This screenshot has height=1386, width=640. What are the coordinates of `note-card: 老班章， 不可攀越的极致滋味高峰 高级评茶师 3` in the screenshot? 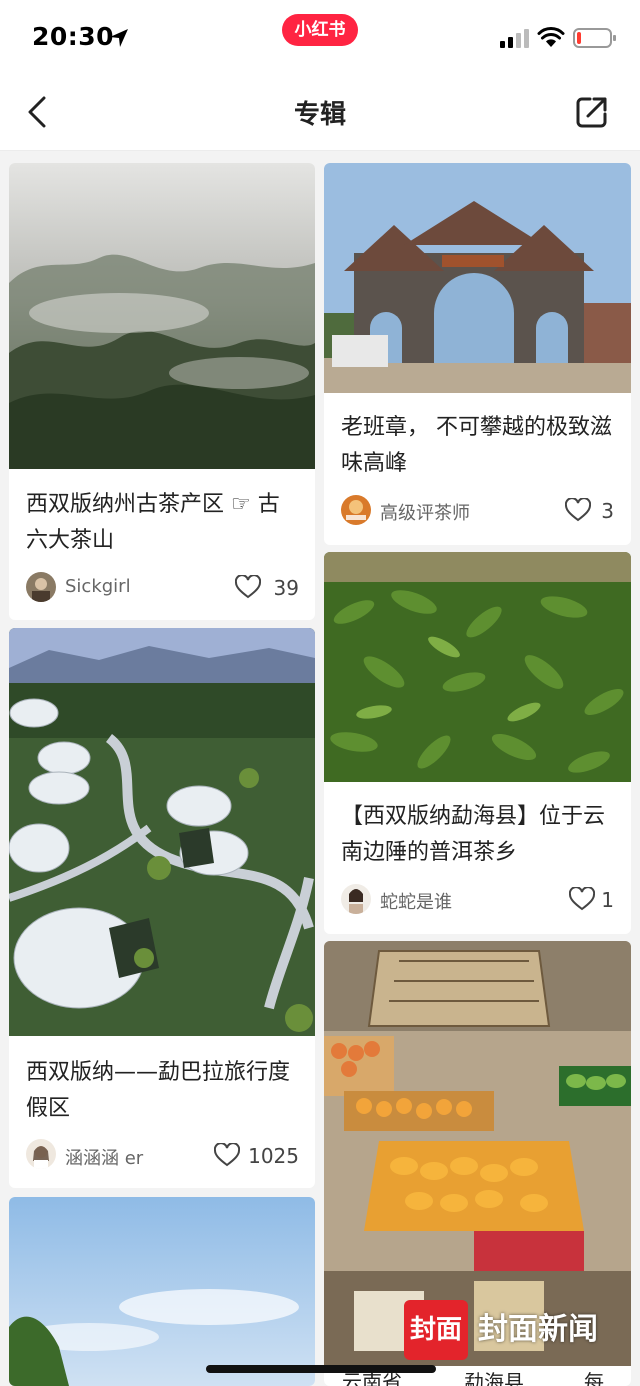 It's located at (477, 354).